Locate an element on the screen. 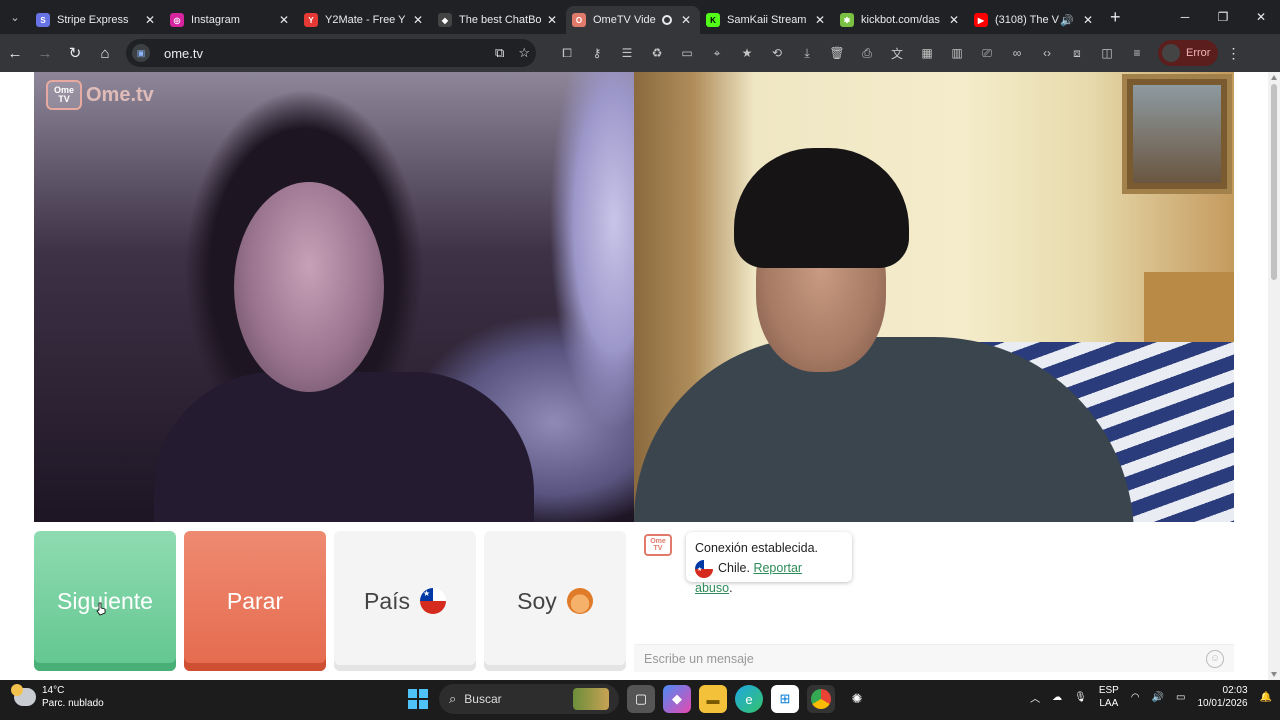 The width and height of the screenshot is (1280, 720). tab-y2mate: Y Y2Mate - Free Y ✕ is located at coordinates (365, 20).